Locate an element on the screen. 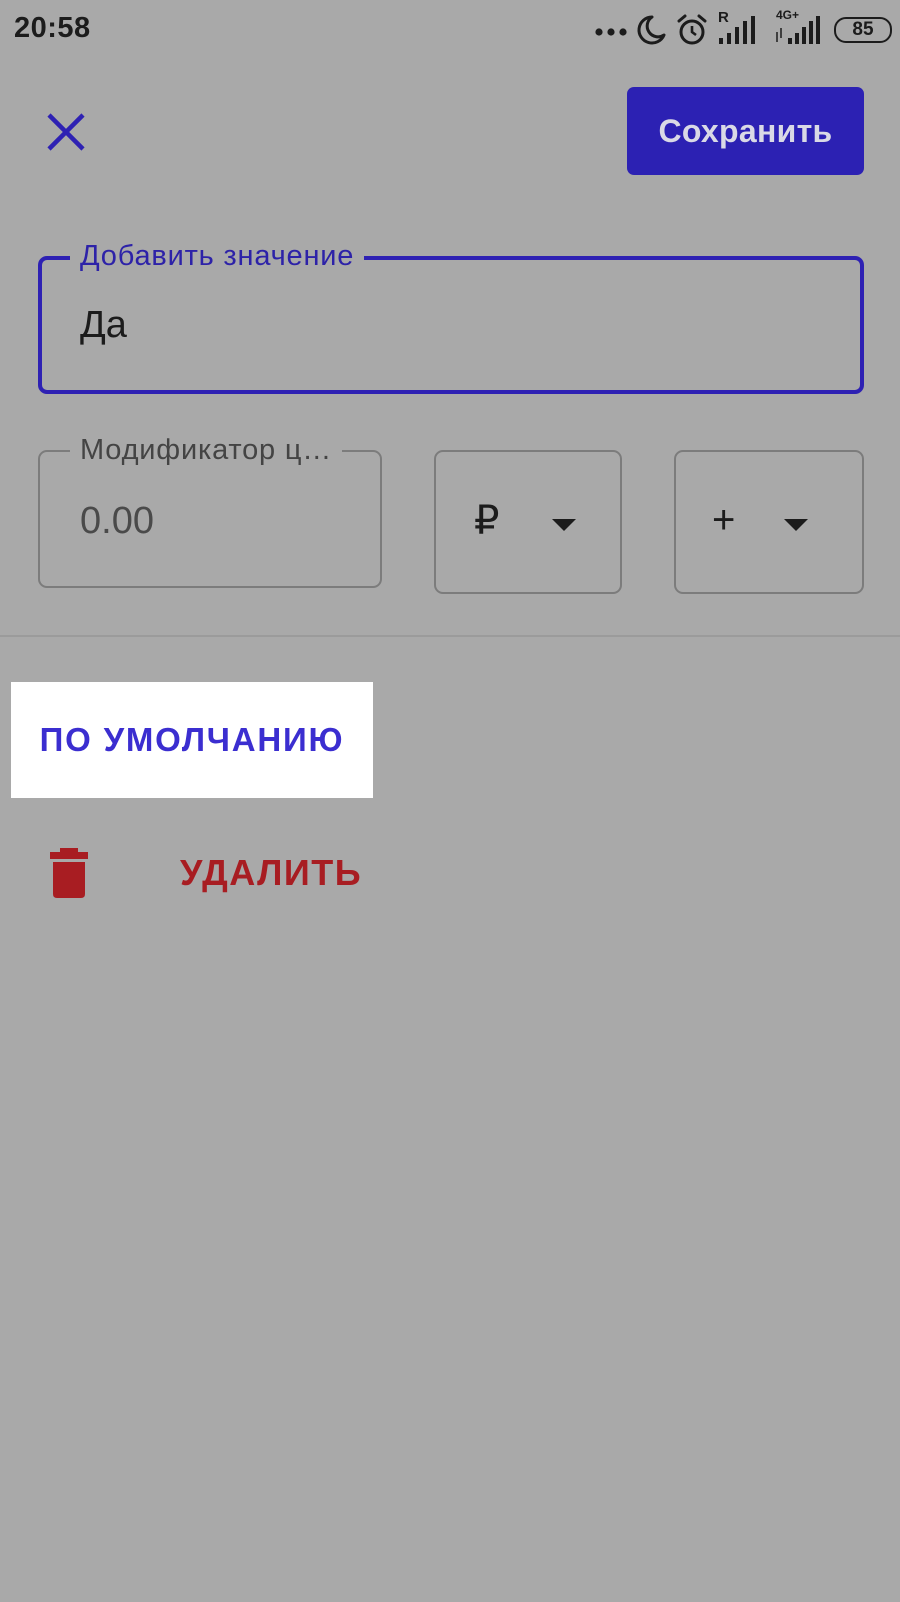 The width and height of the screenshot is (900, 1602). value-field: Добавить значение Да is located at coordinates (451, 316).